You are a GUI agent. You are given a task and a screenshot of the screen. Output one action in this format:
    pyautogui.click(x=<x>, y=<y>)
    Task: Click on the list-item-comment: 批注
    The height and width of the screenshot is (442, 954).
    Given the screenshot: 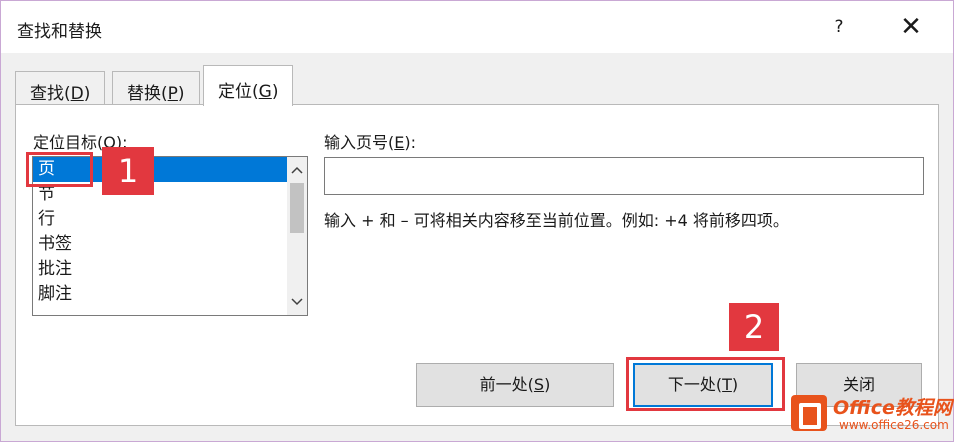 What is the action you would take?
    pyautogui.click(x=160, y=269)
    